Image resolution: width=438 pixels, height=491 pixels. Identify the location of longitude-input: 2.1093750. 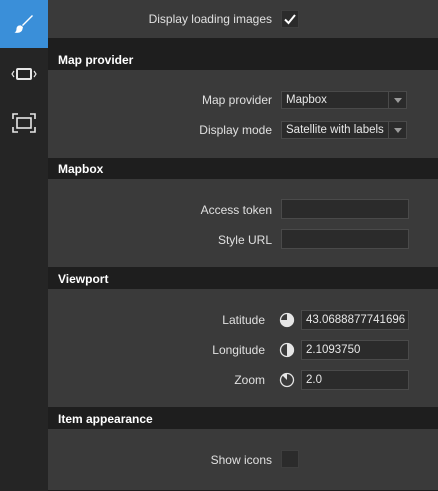
(355, 350).